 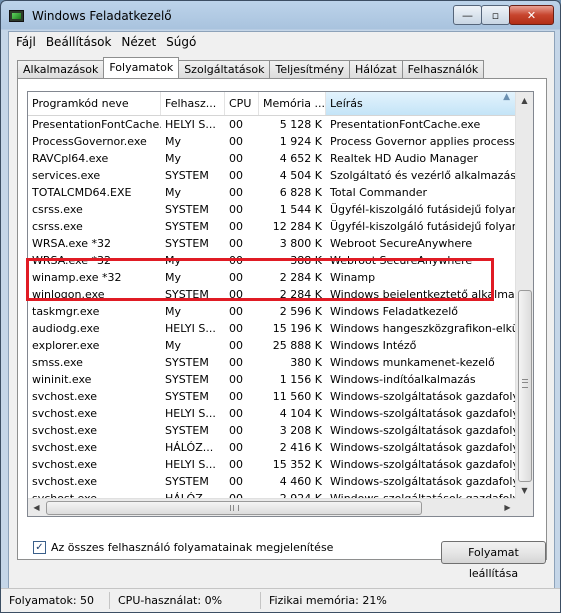 I want to click on status-process-count: Folyamatok: 50, so click(x=55, y=600).